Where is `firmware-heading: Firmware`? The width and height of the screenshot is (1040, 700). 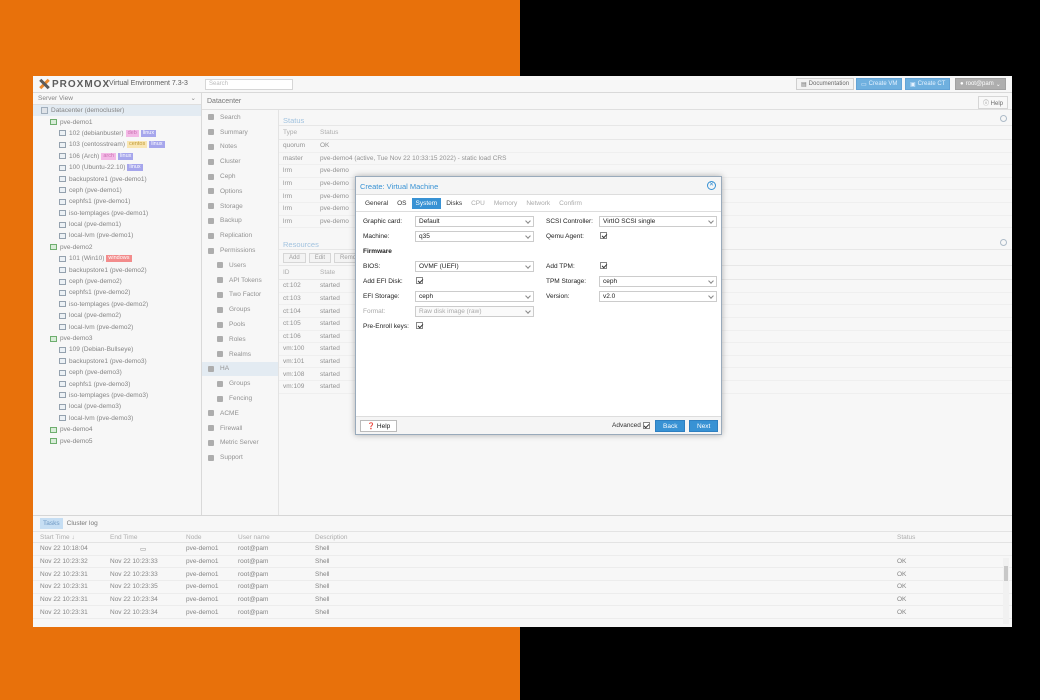 firmware-heading: Firmware is located at coordinates (377, 251).